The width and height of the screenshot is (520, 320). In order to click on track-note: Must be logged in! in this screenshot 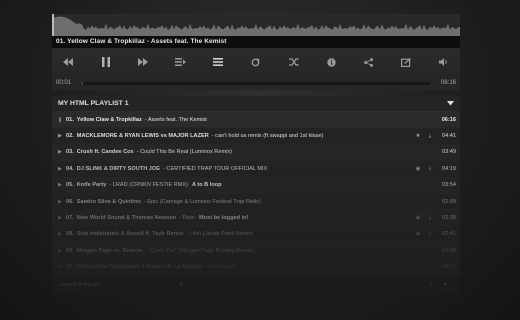, I will do `click(224, 218)`.